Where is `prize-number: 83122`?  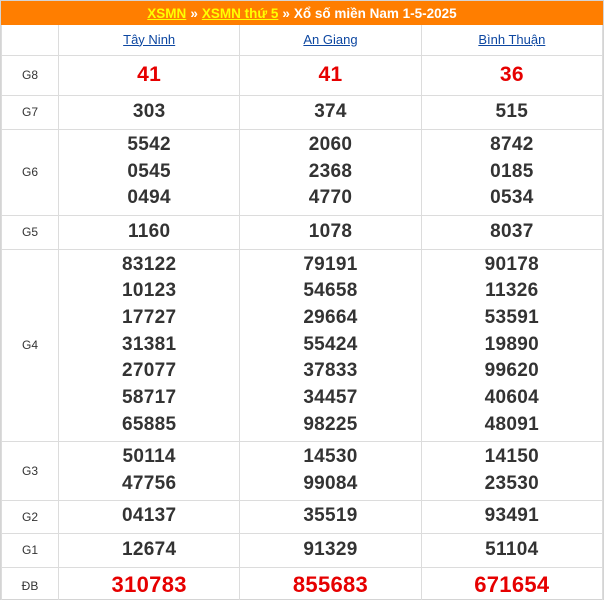 prize-number: 83122 is located at coordinates (149, 264).